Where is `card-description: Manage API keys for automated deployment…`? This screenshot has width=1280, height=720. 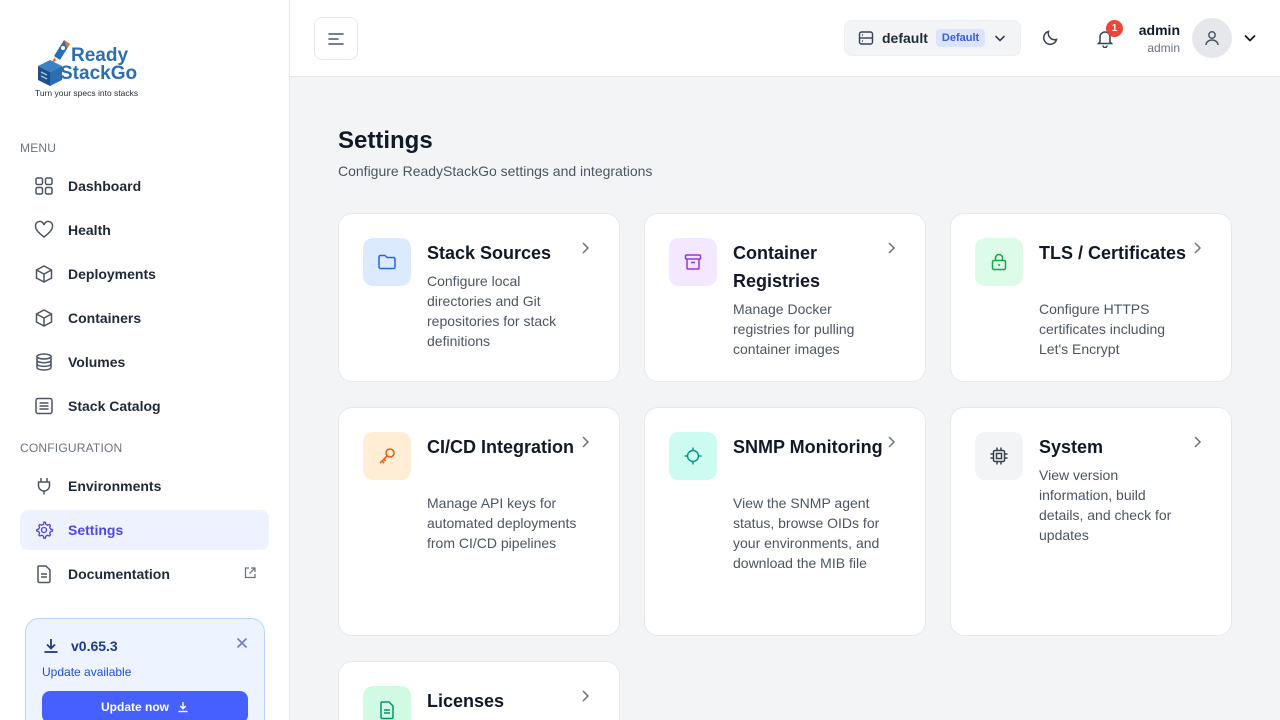
card-description: Manage API keys for automated deployment… is located at coordinates (502, 523).